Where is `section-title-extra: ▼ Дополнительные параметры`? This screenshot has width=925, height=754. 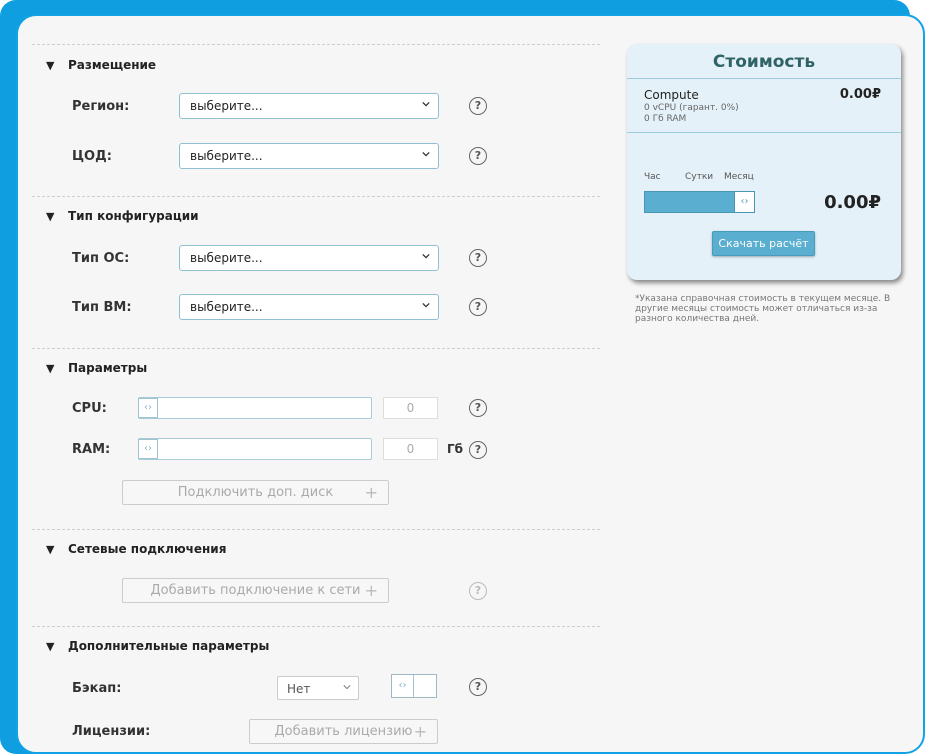
section-title-extra: ▼ Дополнительные параметры is located at coordinates (157, 646).